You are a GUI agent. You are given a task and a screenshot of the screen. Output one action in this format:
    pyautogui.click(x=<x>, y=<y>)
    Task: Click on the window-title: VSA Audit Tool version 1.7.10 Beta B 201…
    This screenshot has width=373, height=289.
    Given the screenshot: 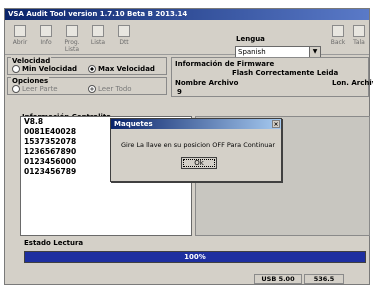 What is the action you would take?
    pyautogui.click(x=187, y=14)
    